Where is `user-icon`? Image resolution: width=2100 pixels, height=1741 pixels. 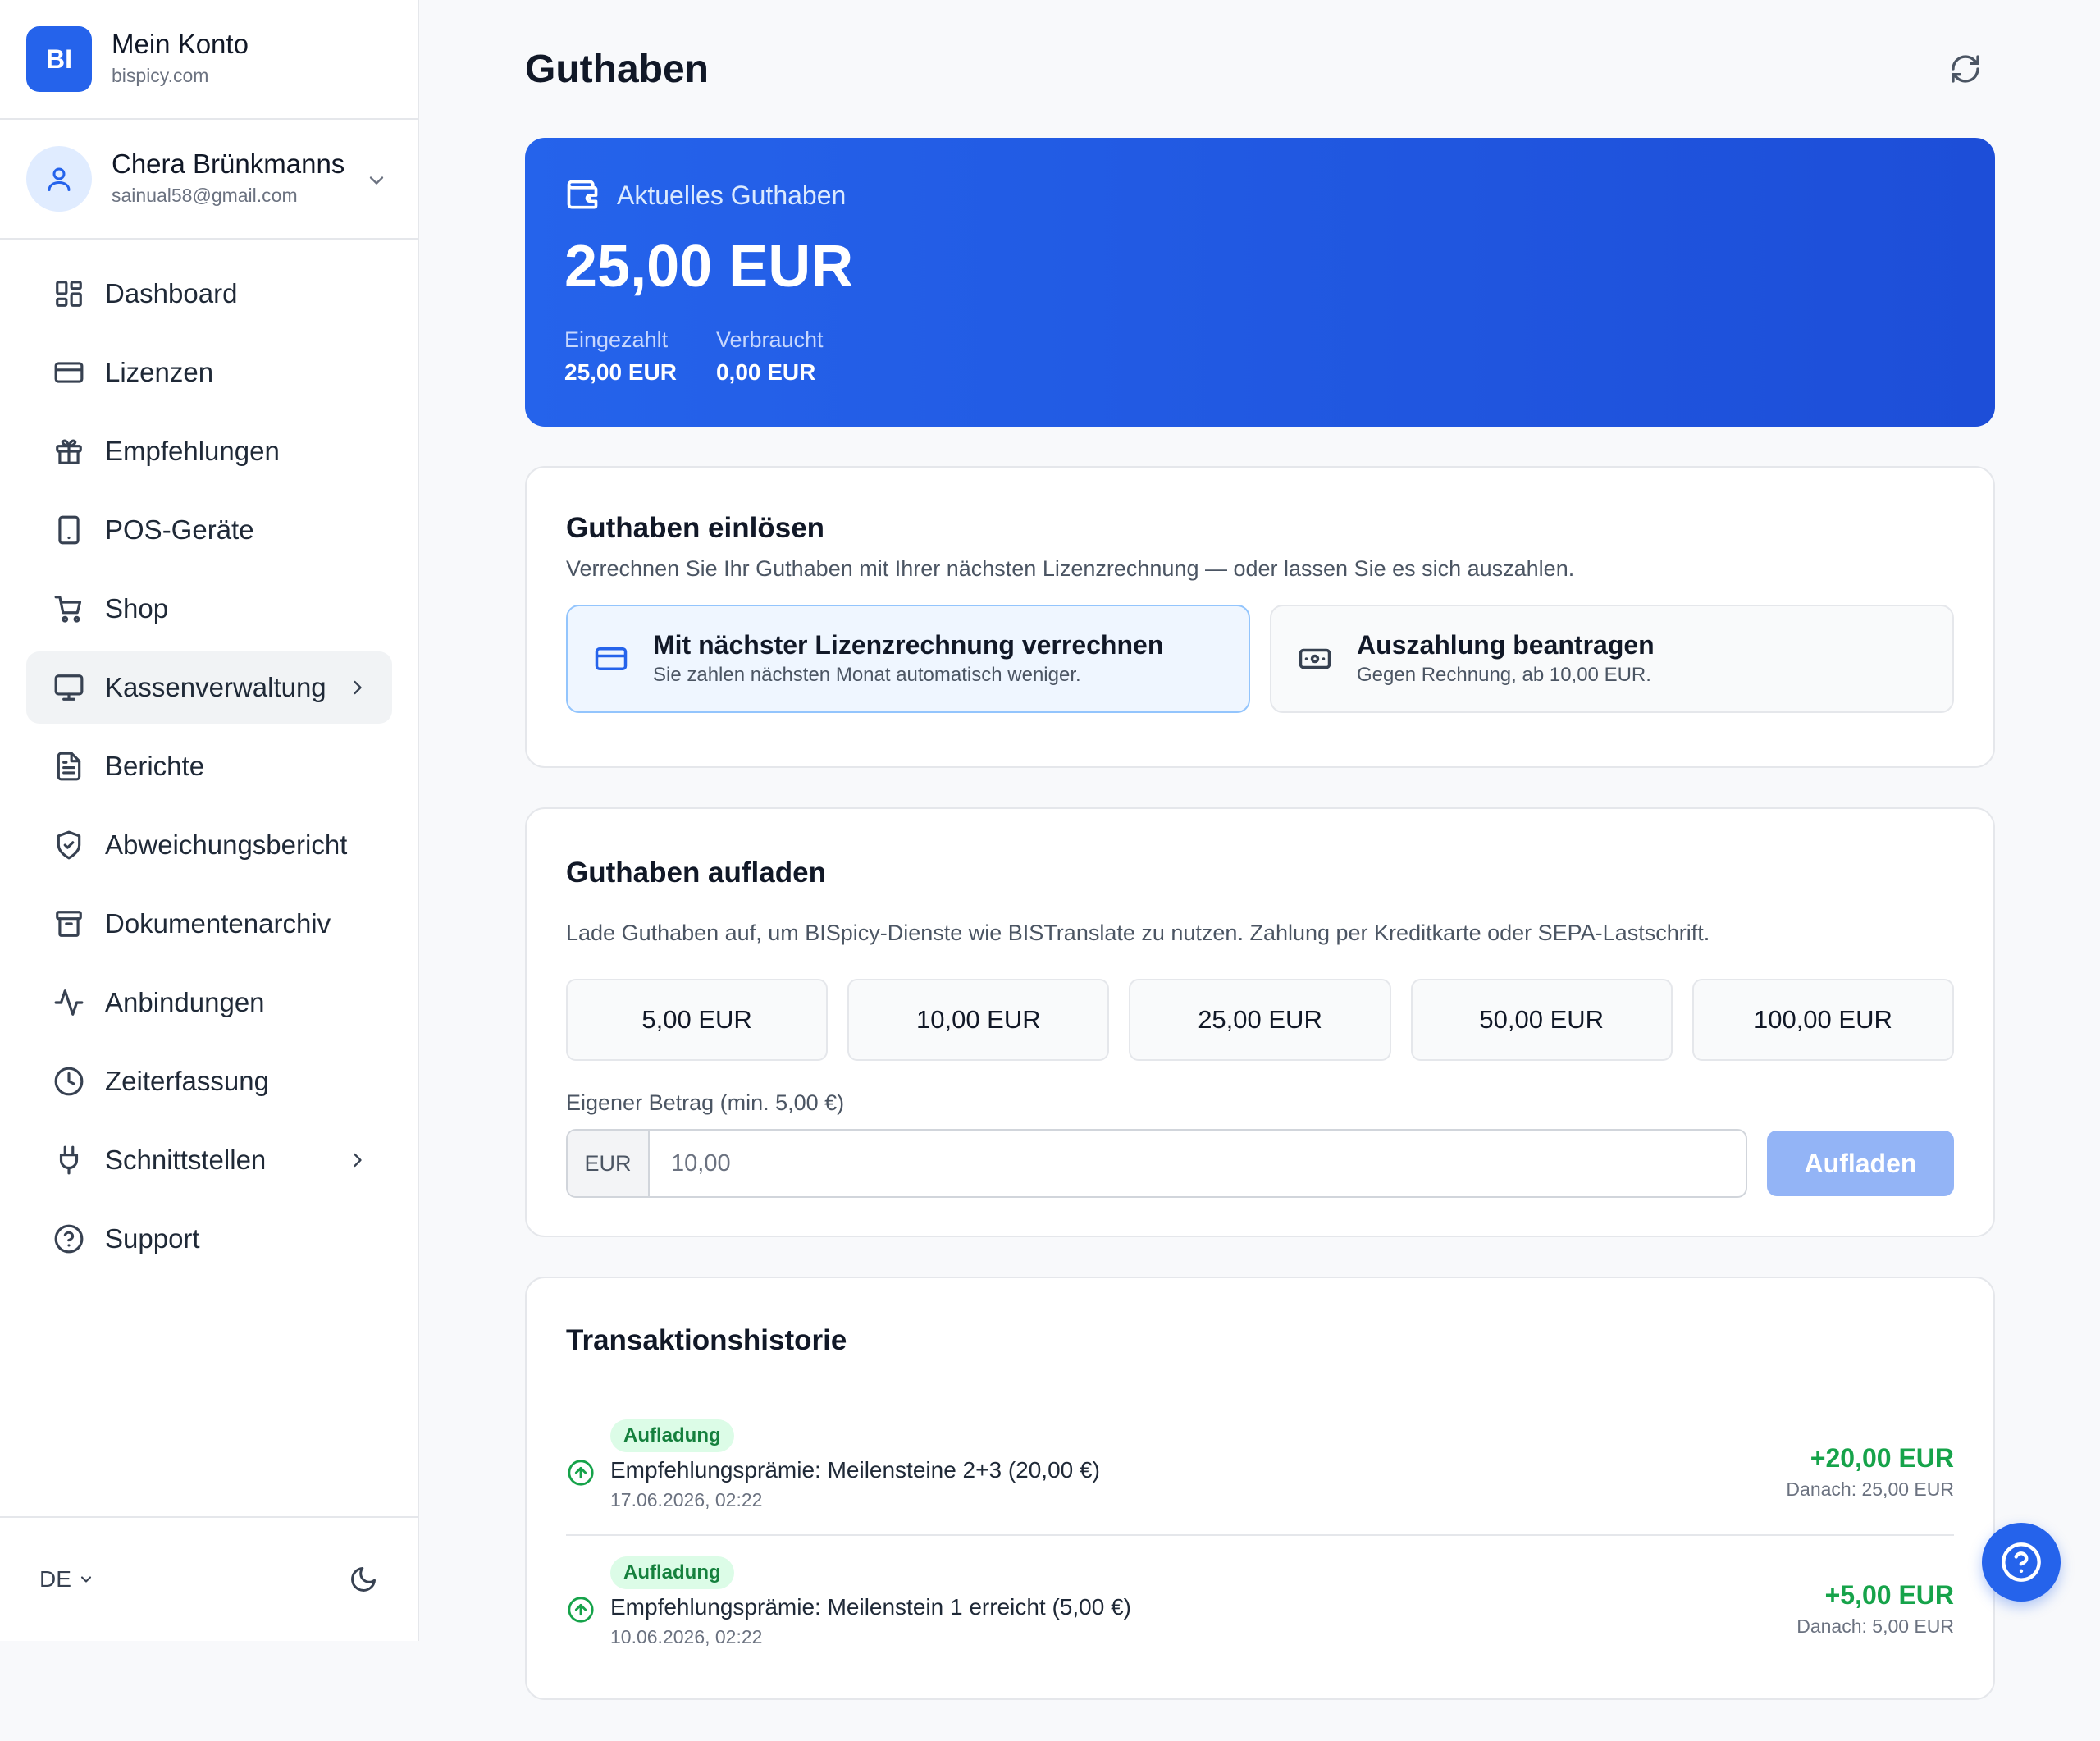 user-icon is located at coordinates (60, 179).